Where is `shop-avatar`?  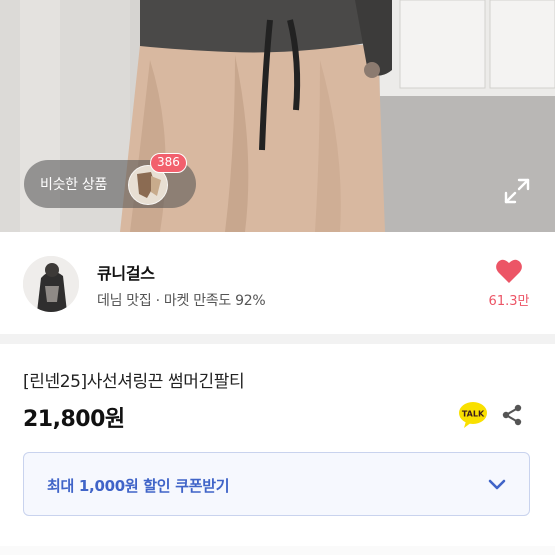 shop-avatar is located at coordinates (51, 284).